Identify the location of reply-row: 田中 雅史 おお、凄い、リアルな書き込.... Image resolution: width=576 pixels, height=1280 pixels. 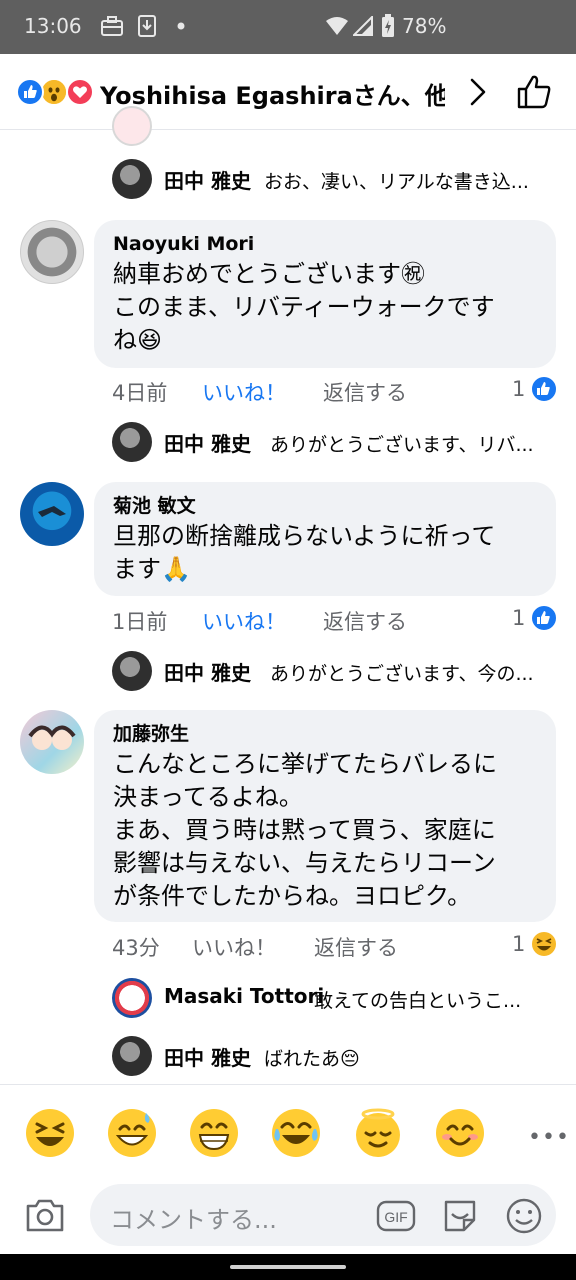
(334, 179).